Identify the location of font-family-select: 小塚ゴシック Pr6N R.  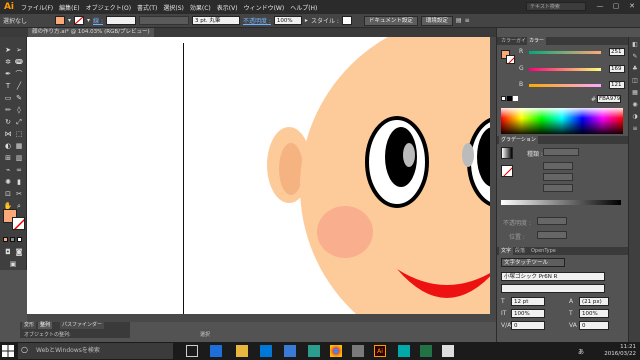
(553, 276).